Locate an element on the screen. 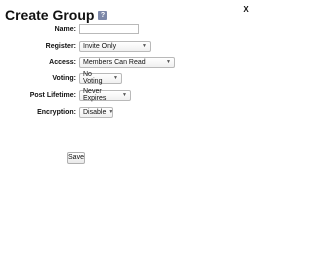 This screenshot has height=256, width=320. voting-row: Voting: No Voting ▼ is located at coordinates (61, 78).